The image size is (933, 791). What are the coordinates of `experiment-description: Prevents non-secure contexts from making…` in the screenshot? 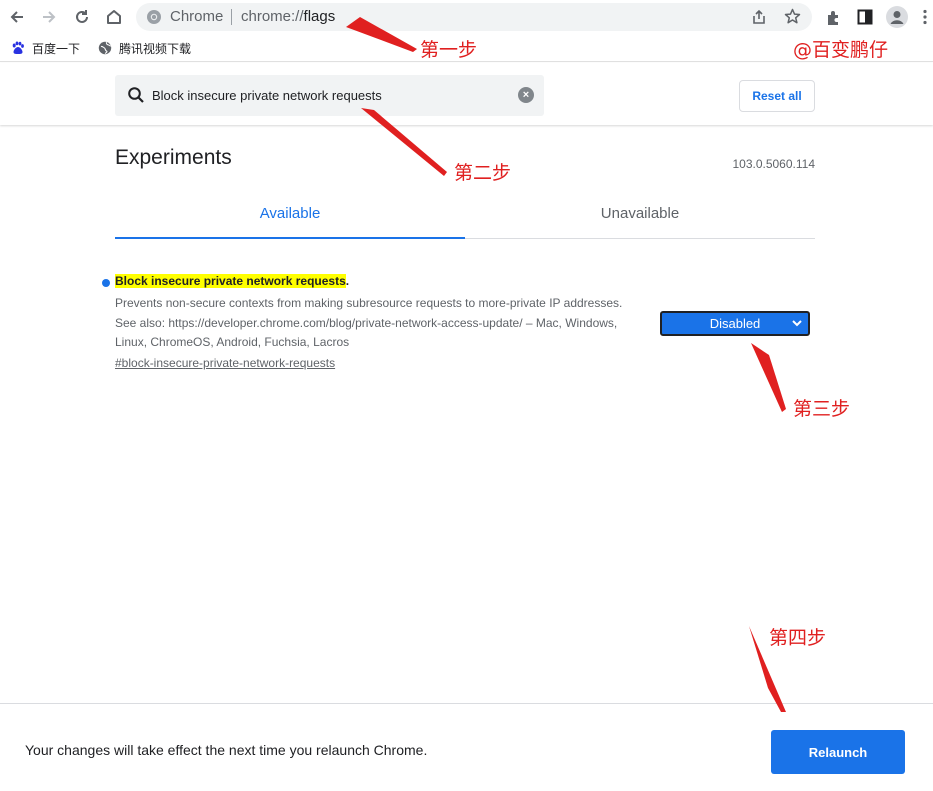 It's located at (369, 322).